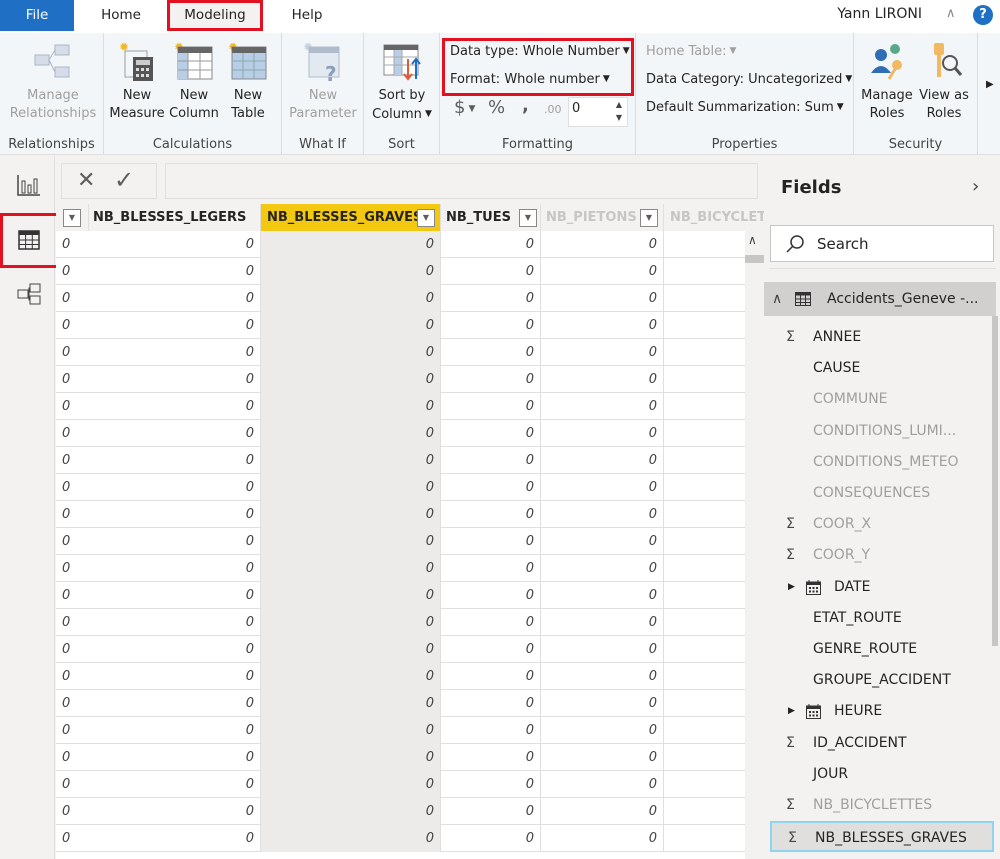 This screenshot has width=1000, height=859. What do you see at coordinates (745, 107) in the screenshot?
I see `default-summarization-dropdown: Default Summarization: Sum ▼` at bounding box center [745, 107].